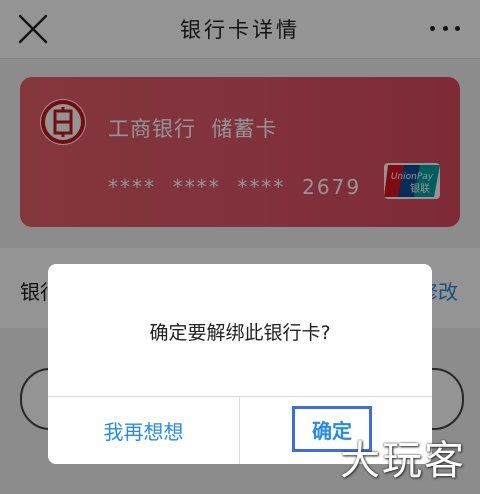 The image size is (480, 494). What do you see at coordinates (239, 430) in the screenshot?
I see `dialog-divider-vertical` at bounding box center [239, 430].